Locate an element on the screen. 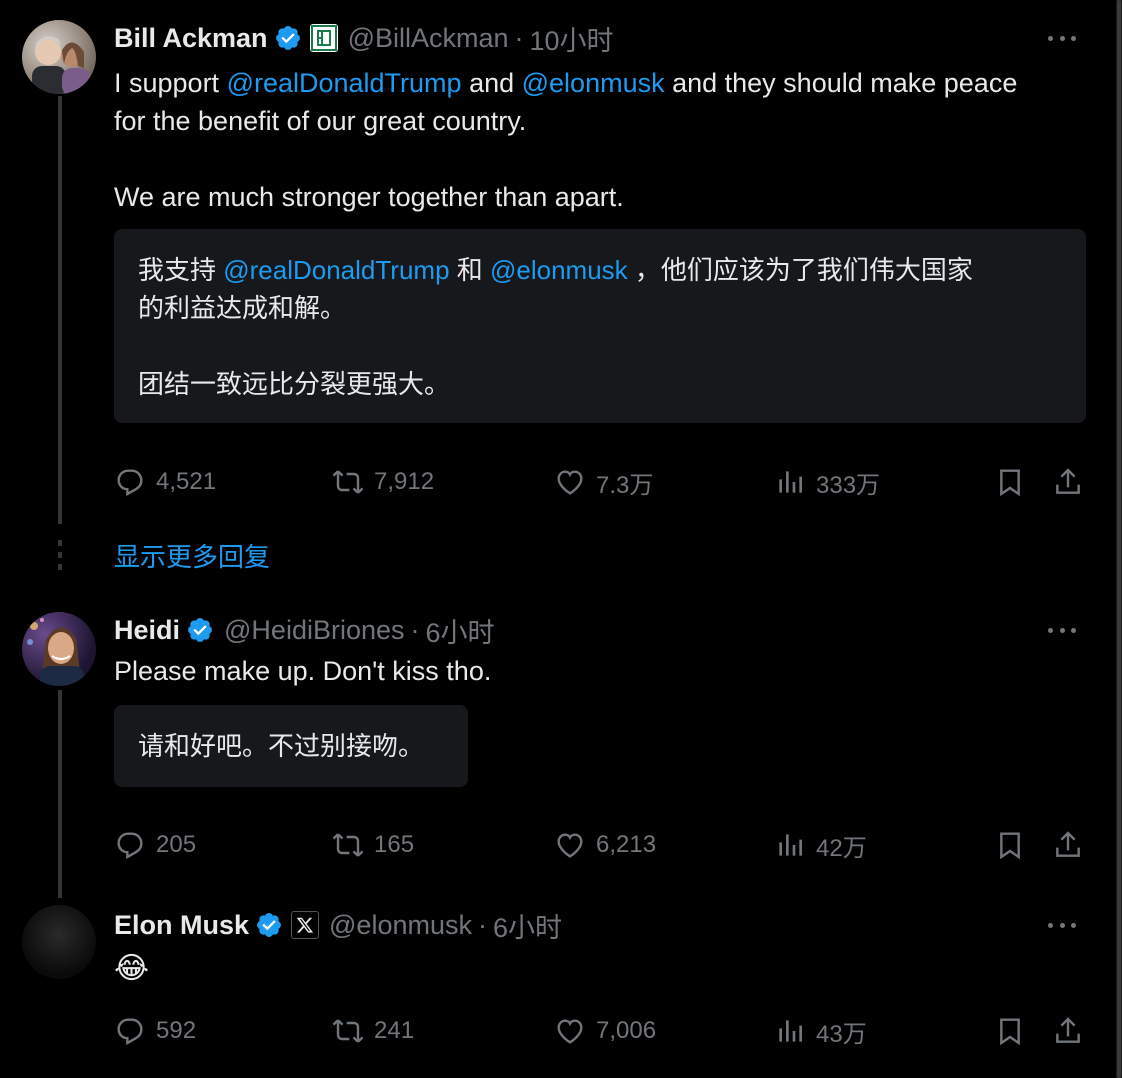 The width and height of the screenshot is (1122, 1078). repost-count: 241 is located at coordinates (394, 1030).